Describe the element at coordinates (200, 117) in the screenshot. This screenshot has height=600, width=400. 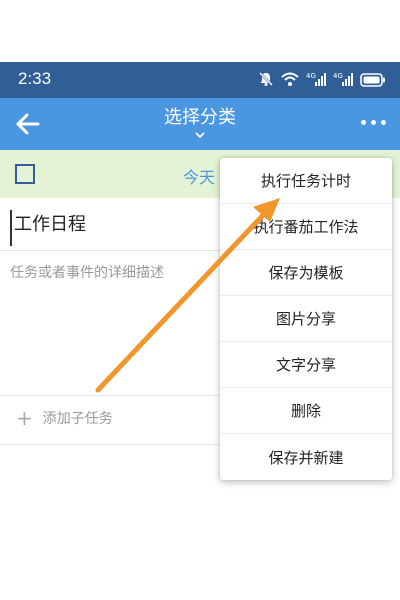
I see `page-title: 选择分类` at that location.